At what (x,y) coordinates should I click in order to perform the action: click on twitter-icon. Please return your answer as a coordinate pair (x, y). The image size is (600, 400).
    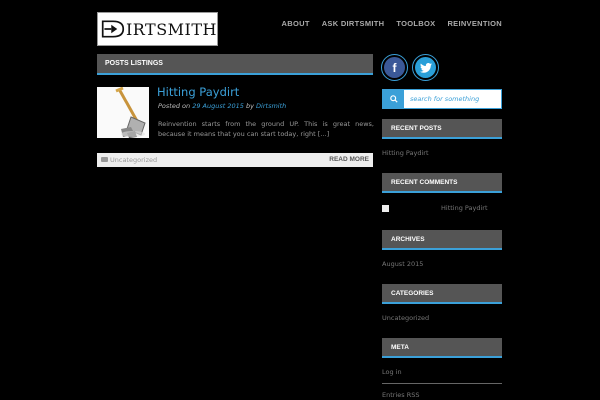
    Looking at the image, I should click on (425, 67).